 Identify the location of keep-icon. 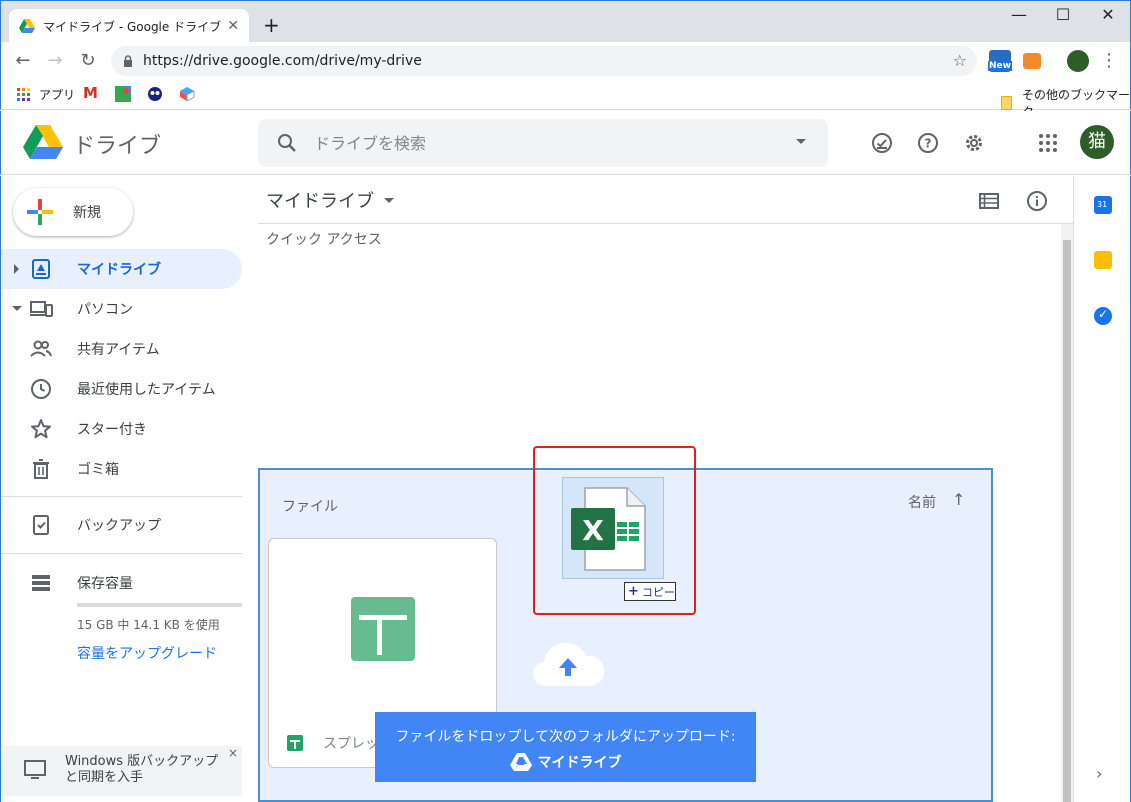
(1103, 260).